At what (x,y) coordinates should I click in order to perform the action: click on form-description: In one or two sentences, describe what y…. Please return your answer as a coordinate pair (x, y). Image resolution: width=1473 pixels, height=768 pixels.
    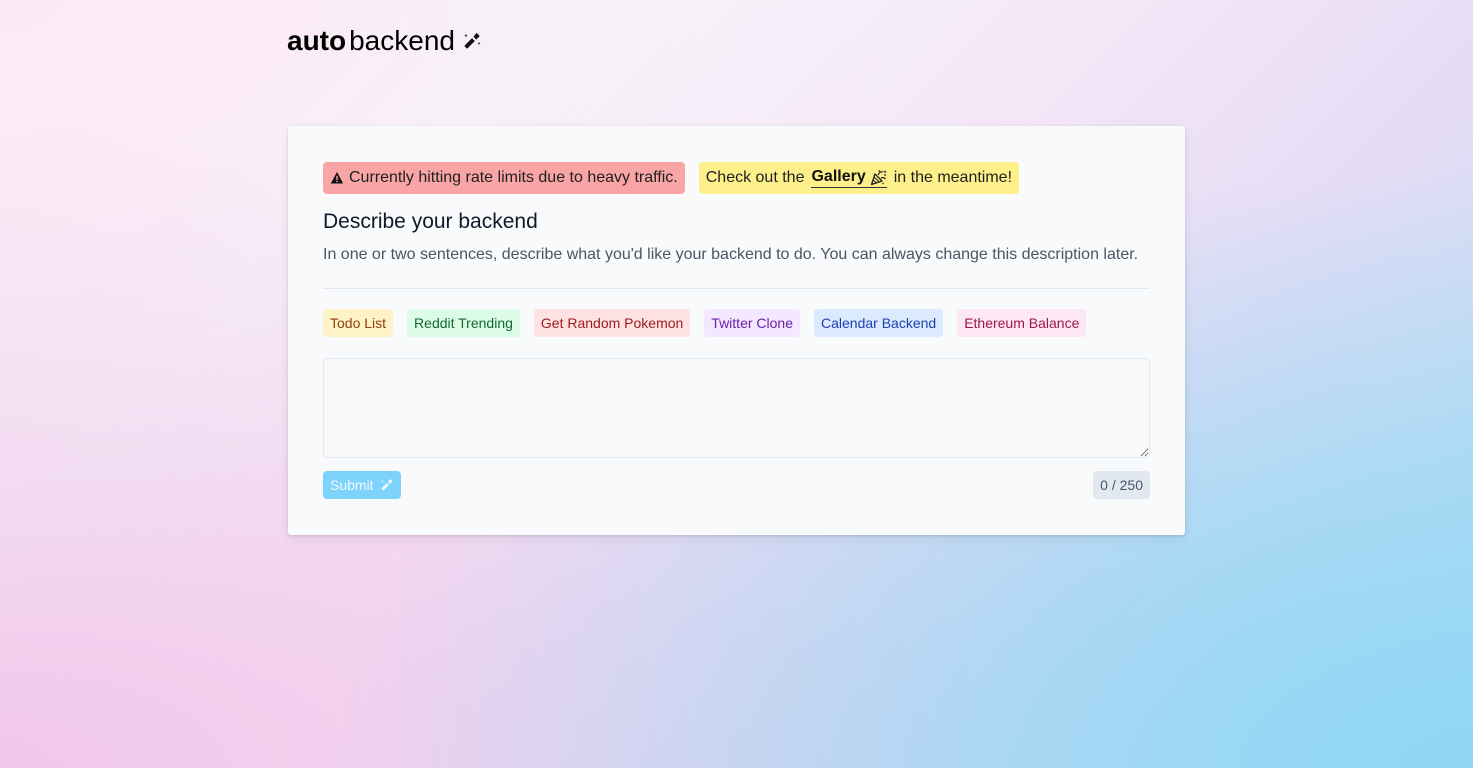
    Looking at the image, I should click on (731, 254).